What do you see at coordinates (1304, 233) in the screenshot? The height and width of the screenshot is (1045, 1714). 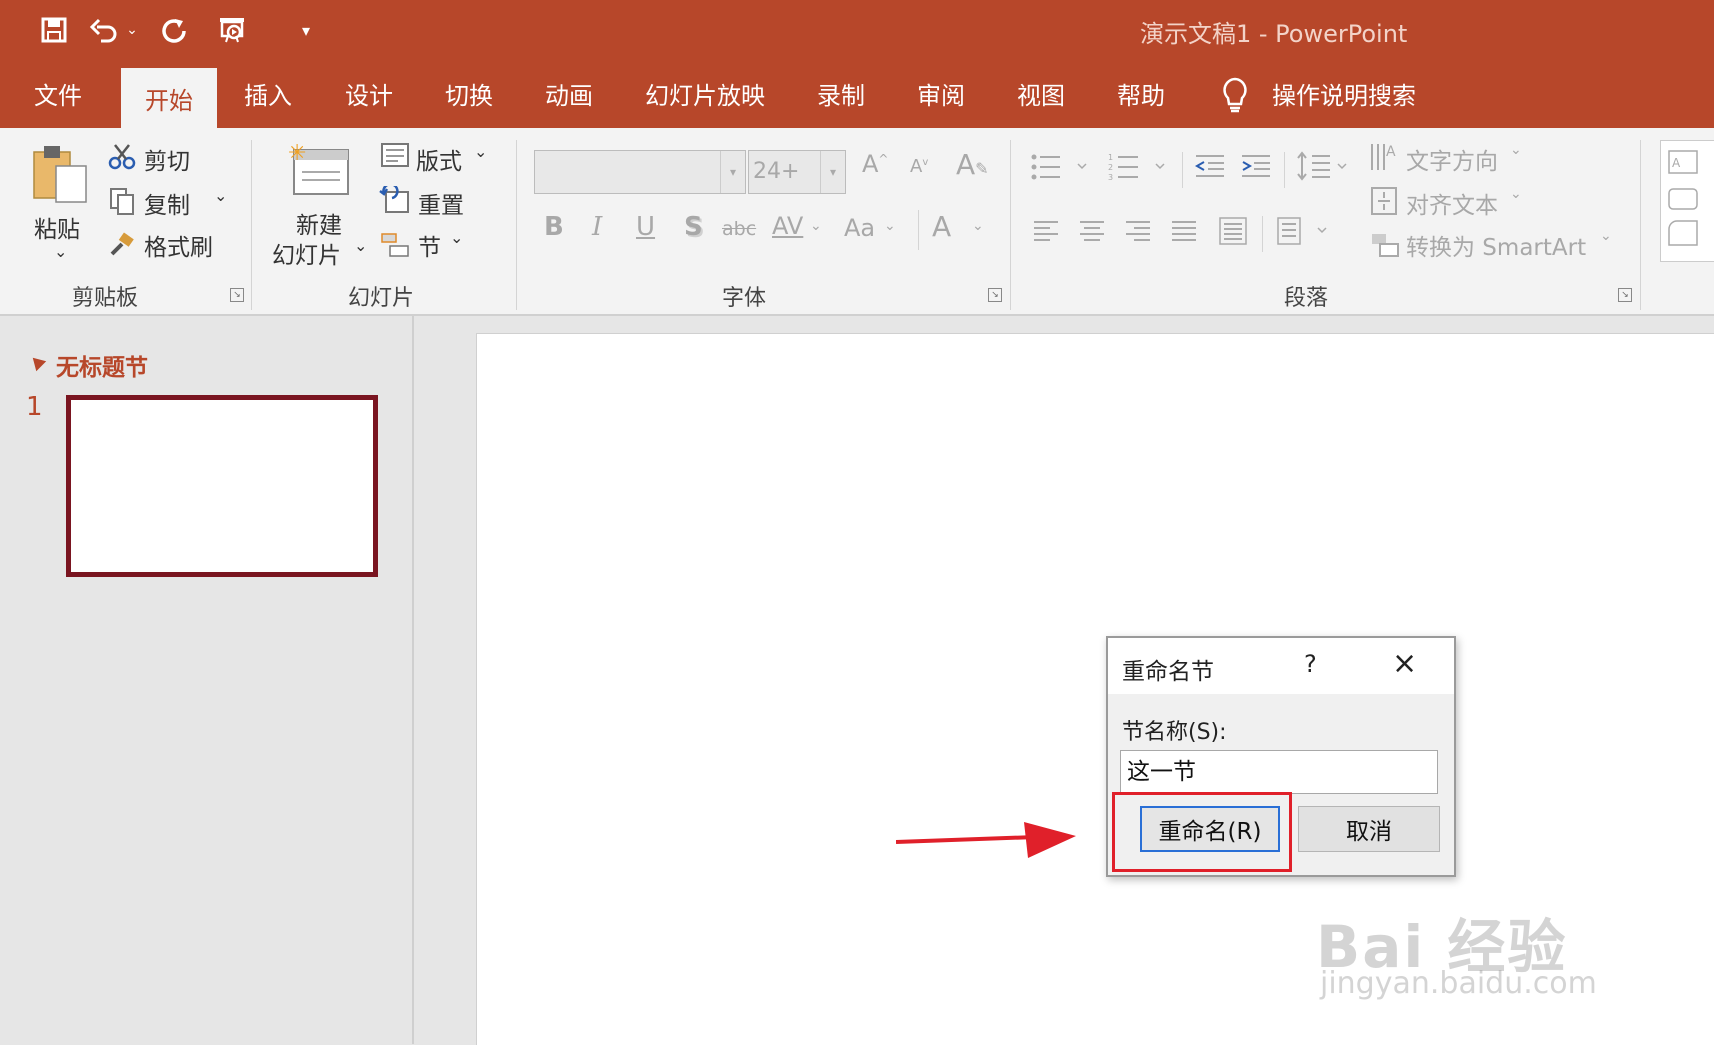 I see `columns-icon` at bounding box center [1304, 233].